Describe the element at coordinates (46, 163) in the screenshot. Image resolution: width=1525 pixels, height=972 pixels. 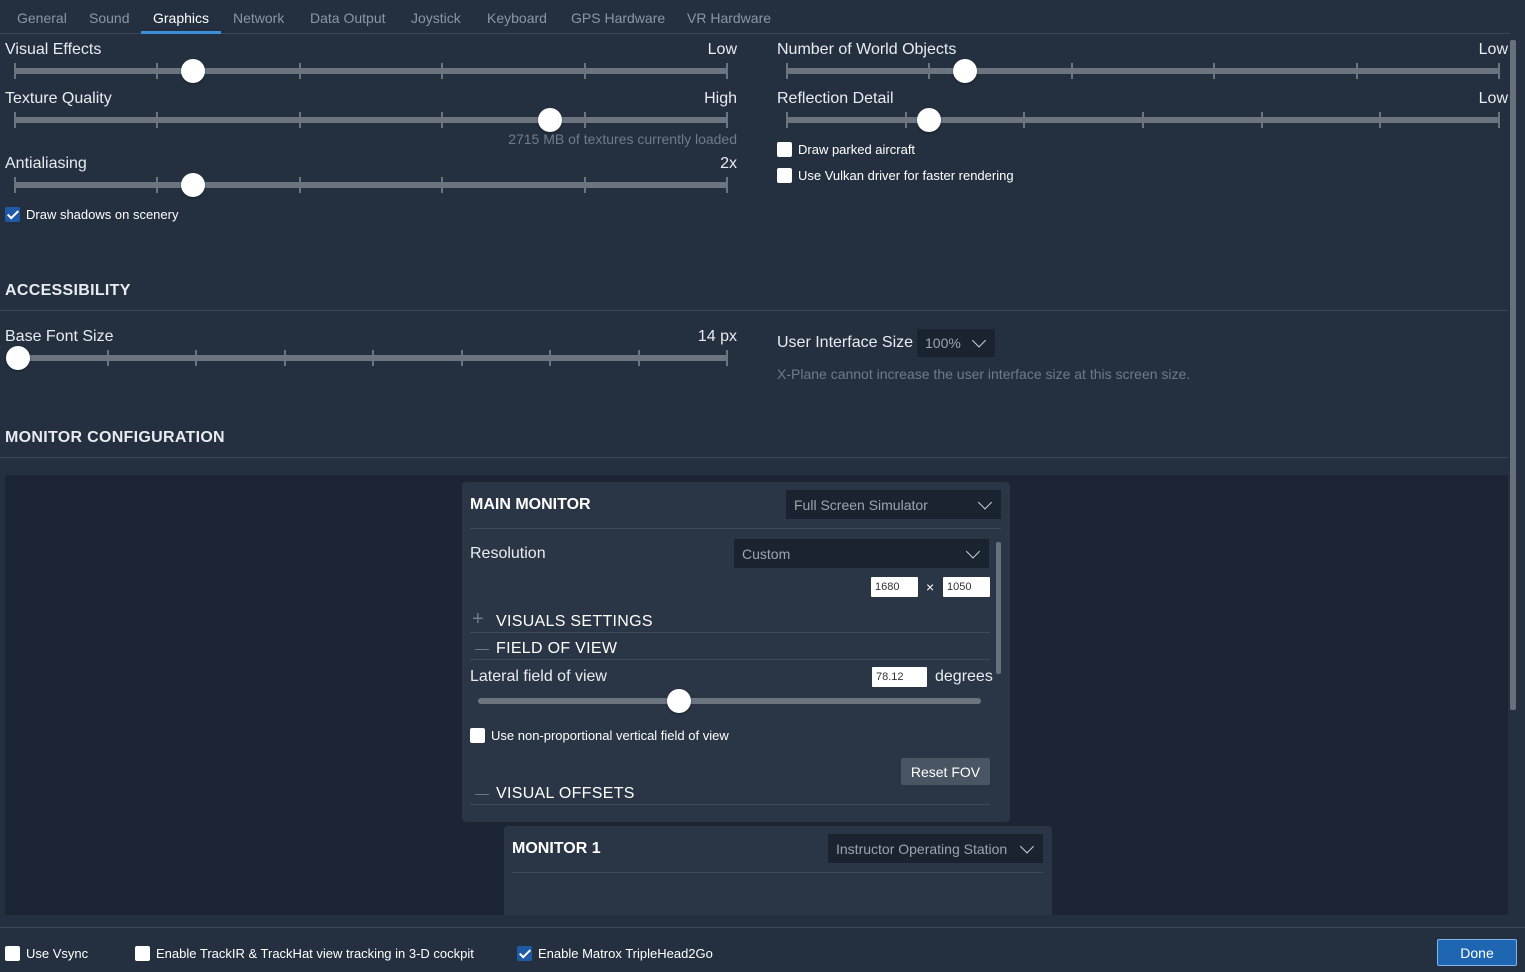
I see `antialiasing-label: Antialiasing` at that location.